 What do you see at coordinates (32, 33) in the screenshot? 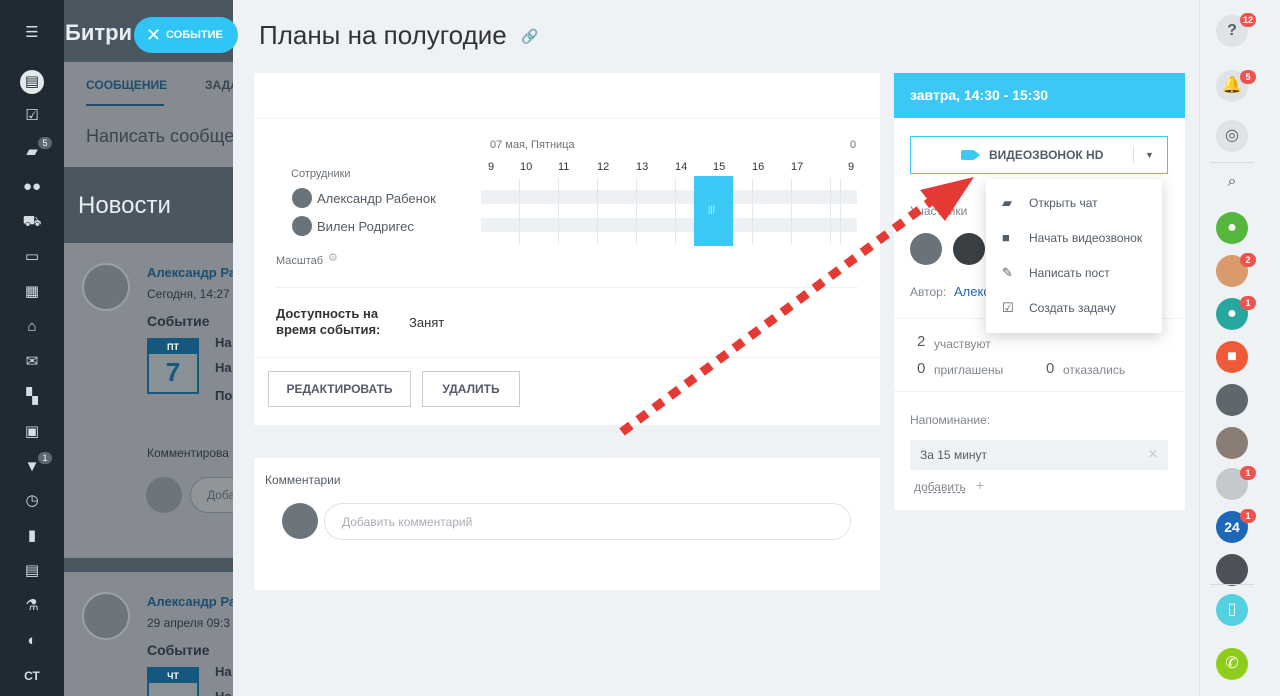
I see `hamburger-menu-icon: ☰` at bounding box center [32, 33].